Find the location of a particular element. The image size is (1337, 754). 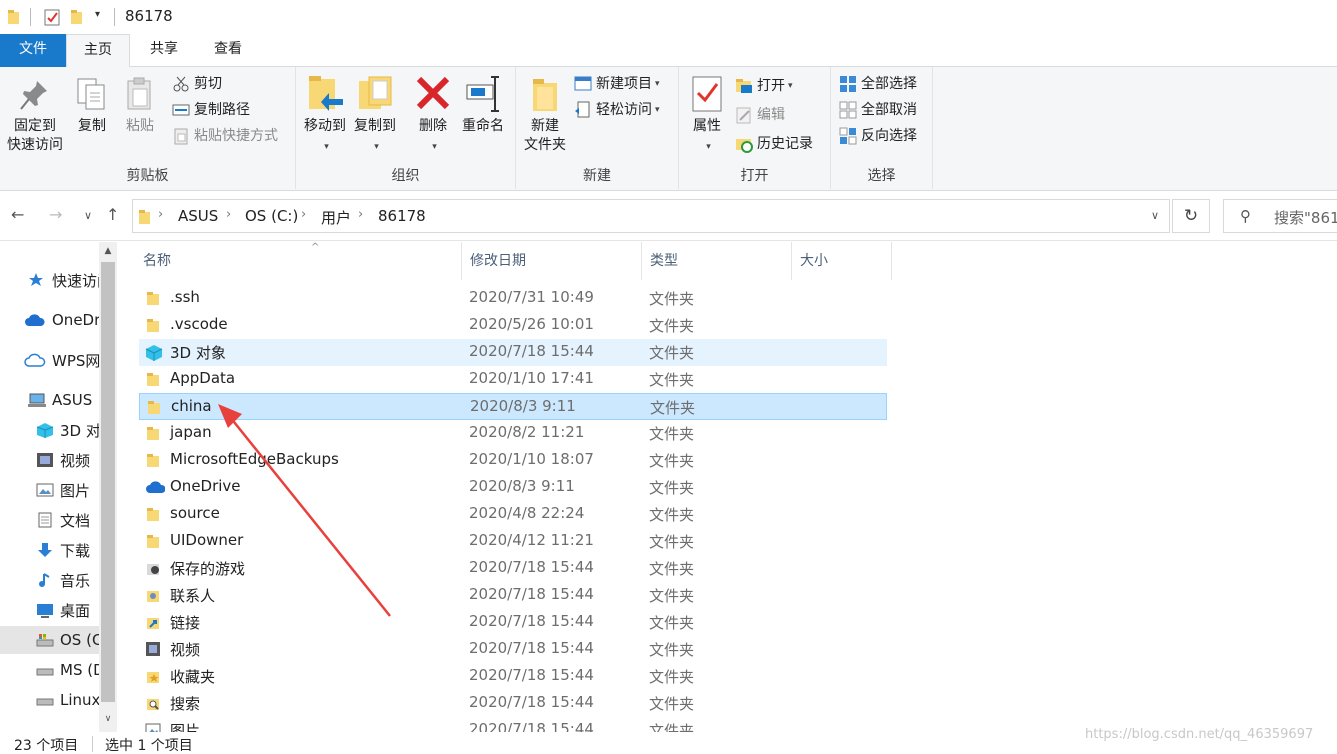

table-row: .vscode 2020/5/26 10:01 文件夹 is located at coordinates (513, 325).